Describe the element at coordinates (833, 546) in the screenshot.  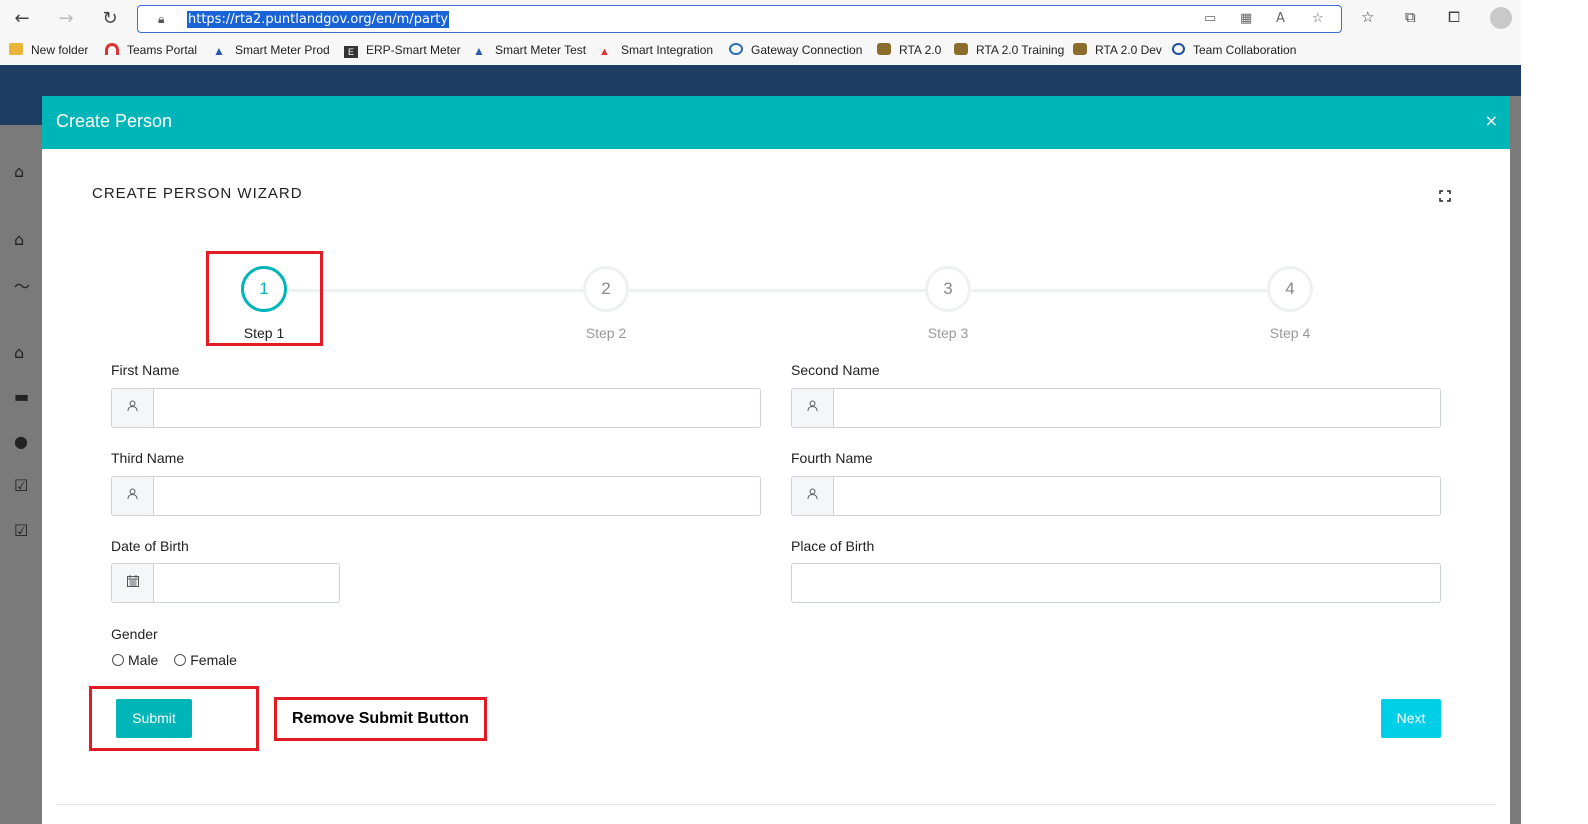
I see `place-of-birth-label: Place of Birth` at that location.